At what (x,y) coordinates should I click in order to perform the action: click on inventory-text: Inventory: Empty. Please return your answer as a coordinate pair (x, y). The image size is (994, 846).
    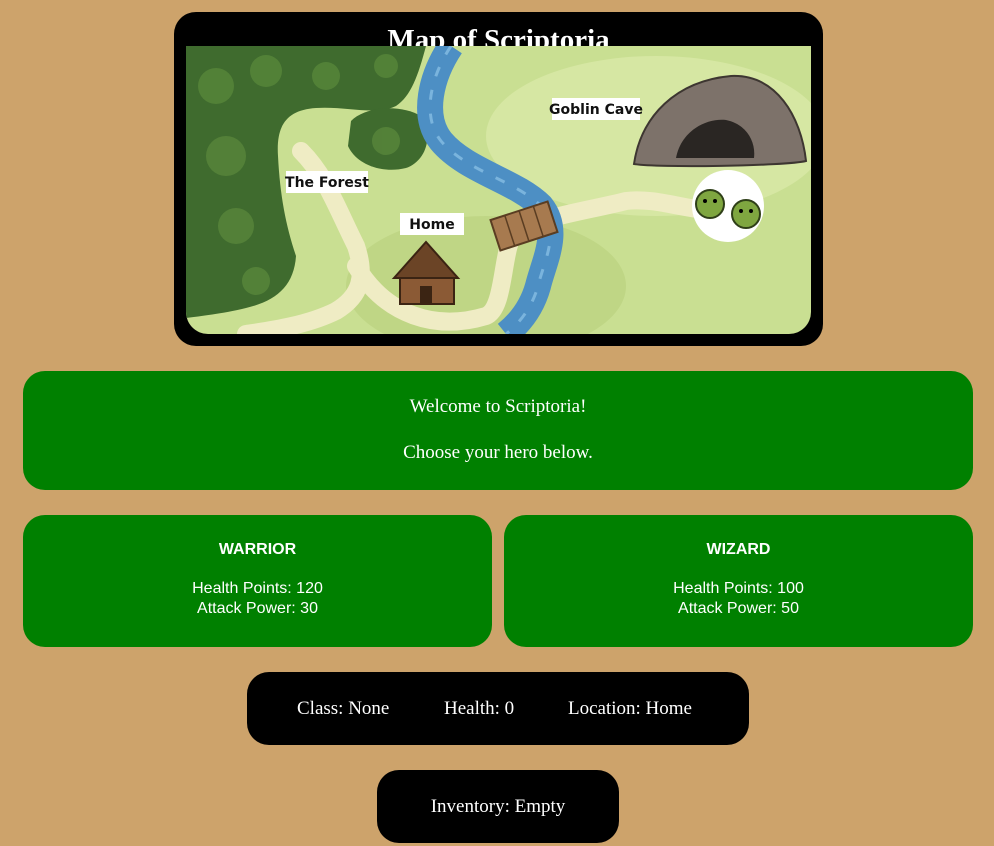
    Looking at the image, I should click on (498, 806).